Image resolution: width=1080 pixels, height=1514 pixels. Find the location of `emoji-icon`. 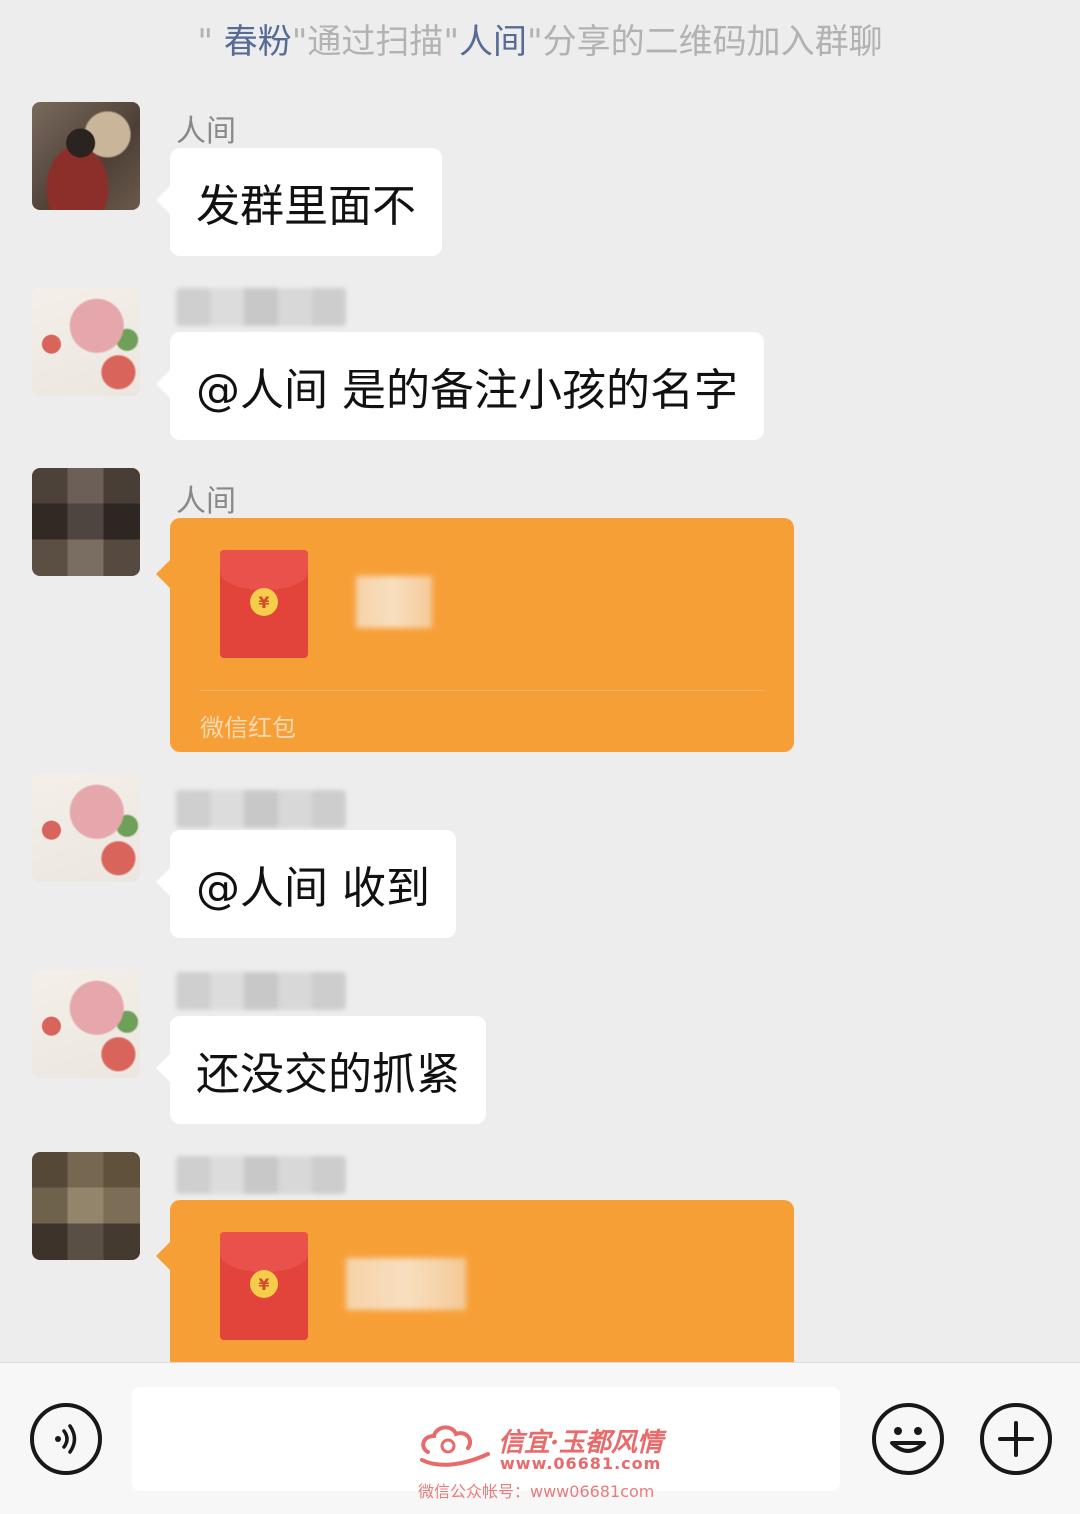

emoji-icon is located at coordinates (908, 1440).